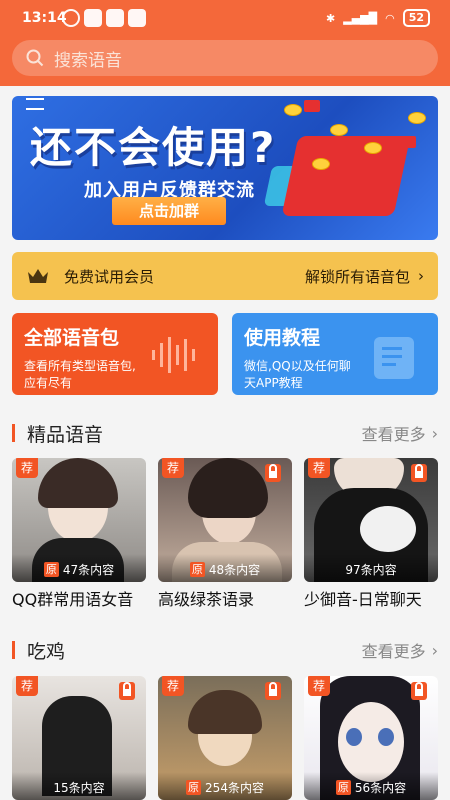  I want to click on banner-title: 还不会使用?, so click(153, 147).